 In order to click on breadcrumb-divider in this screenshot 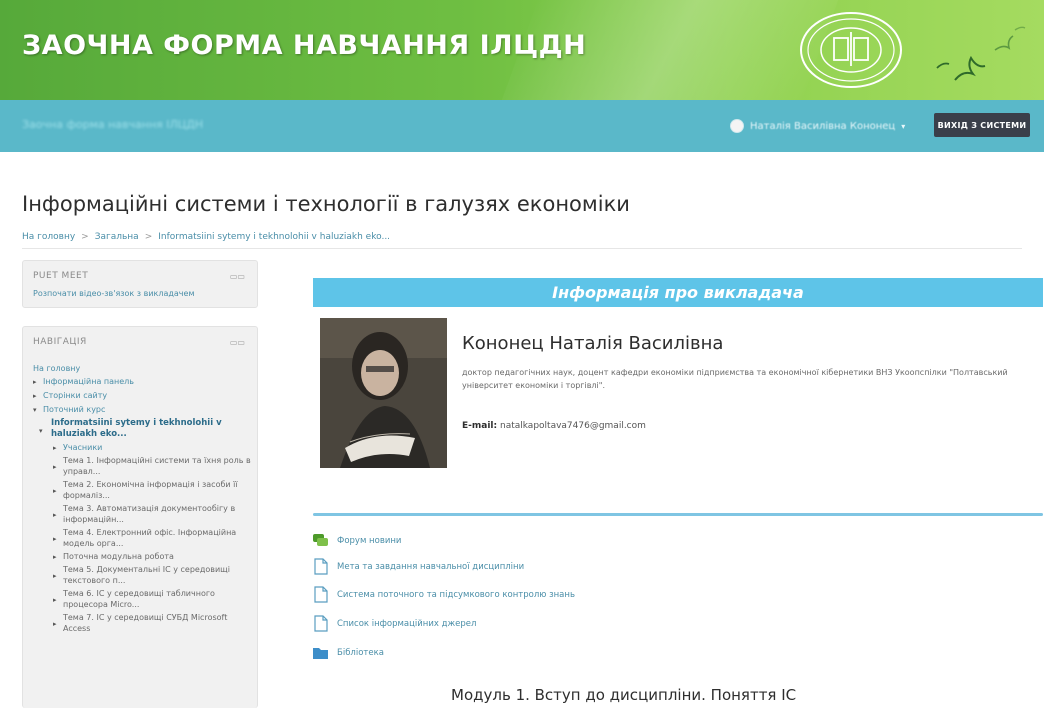, I will do `click(522, 248)`.